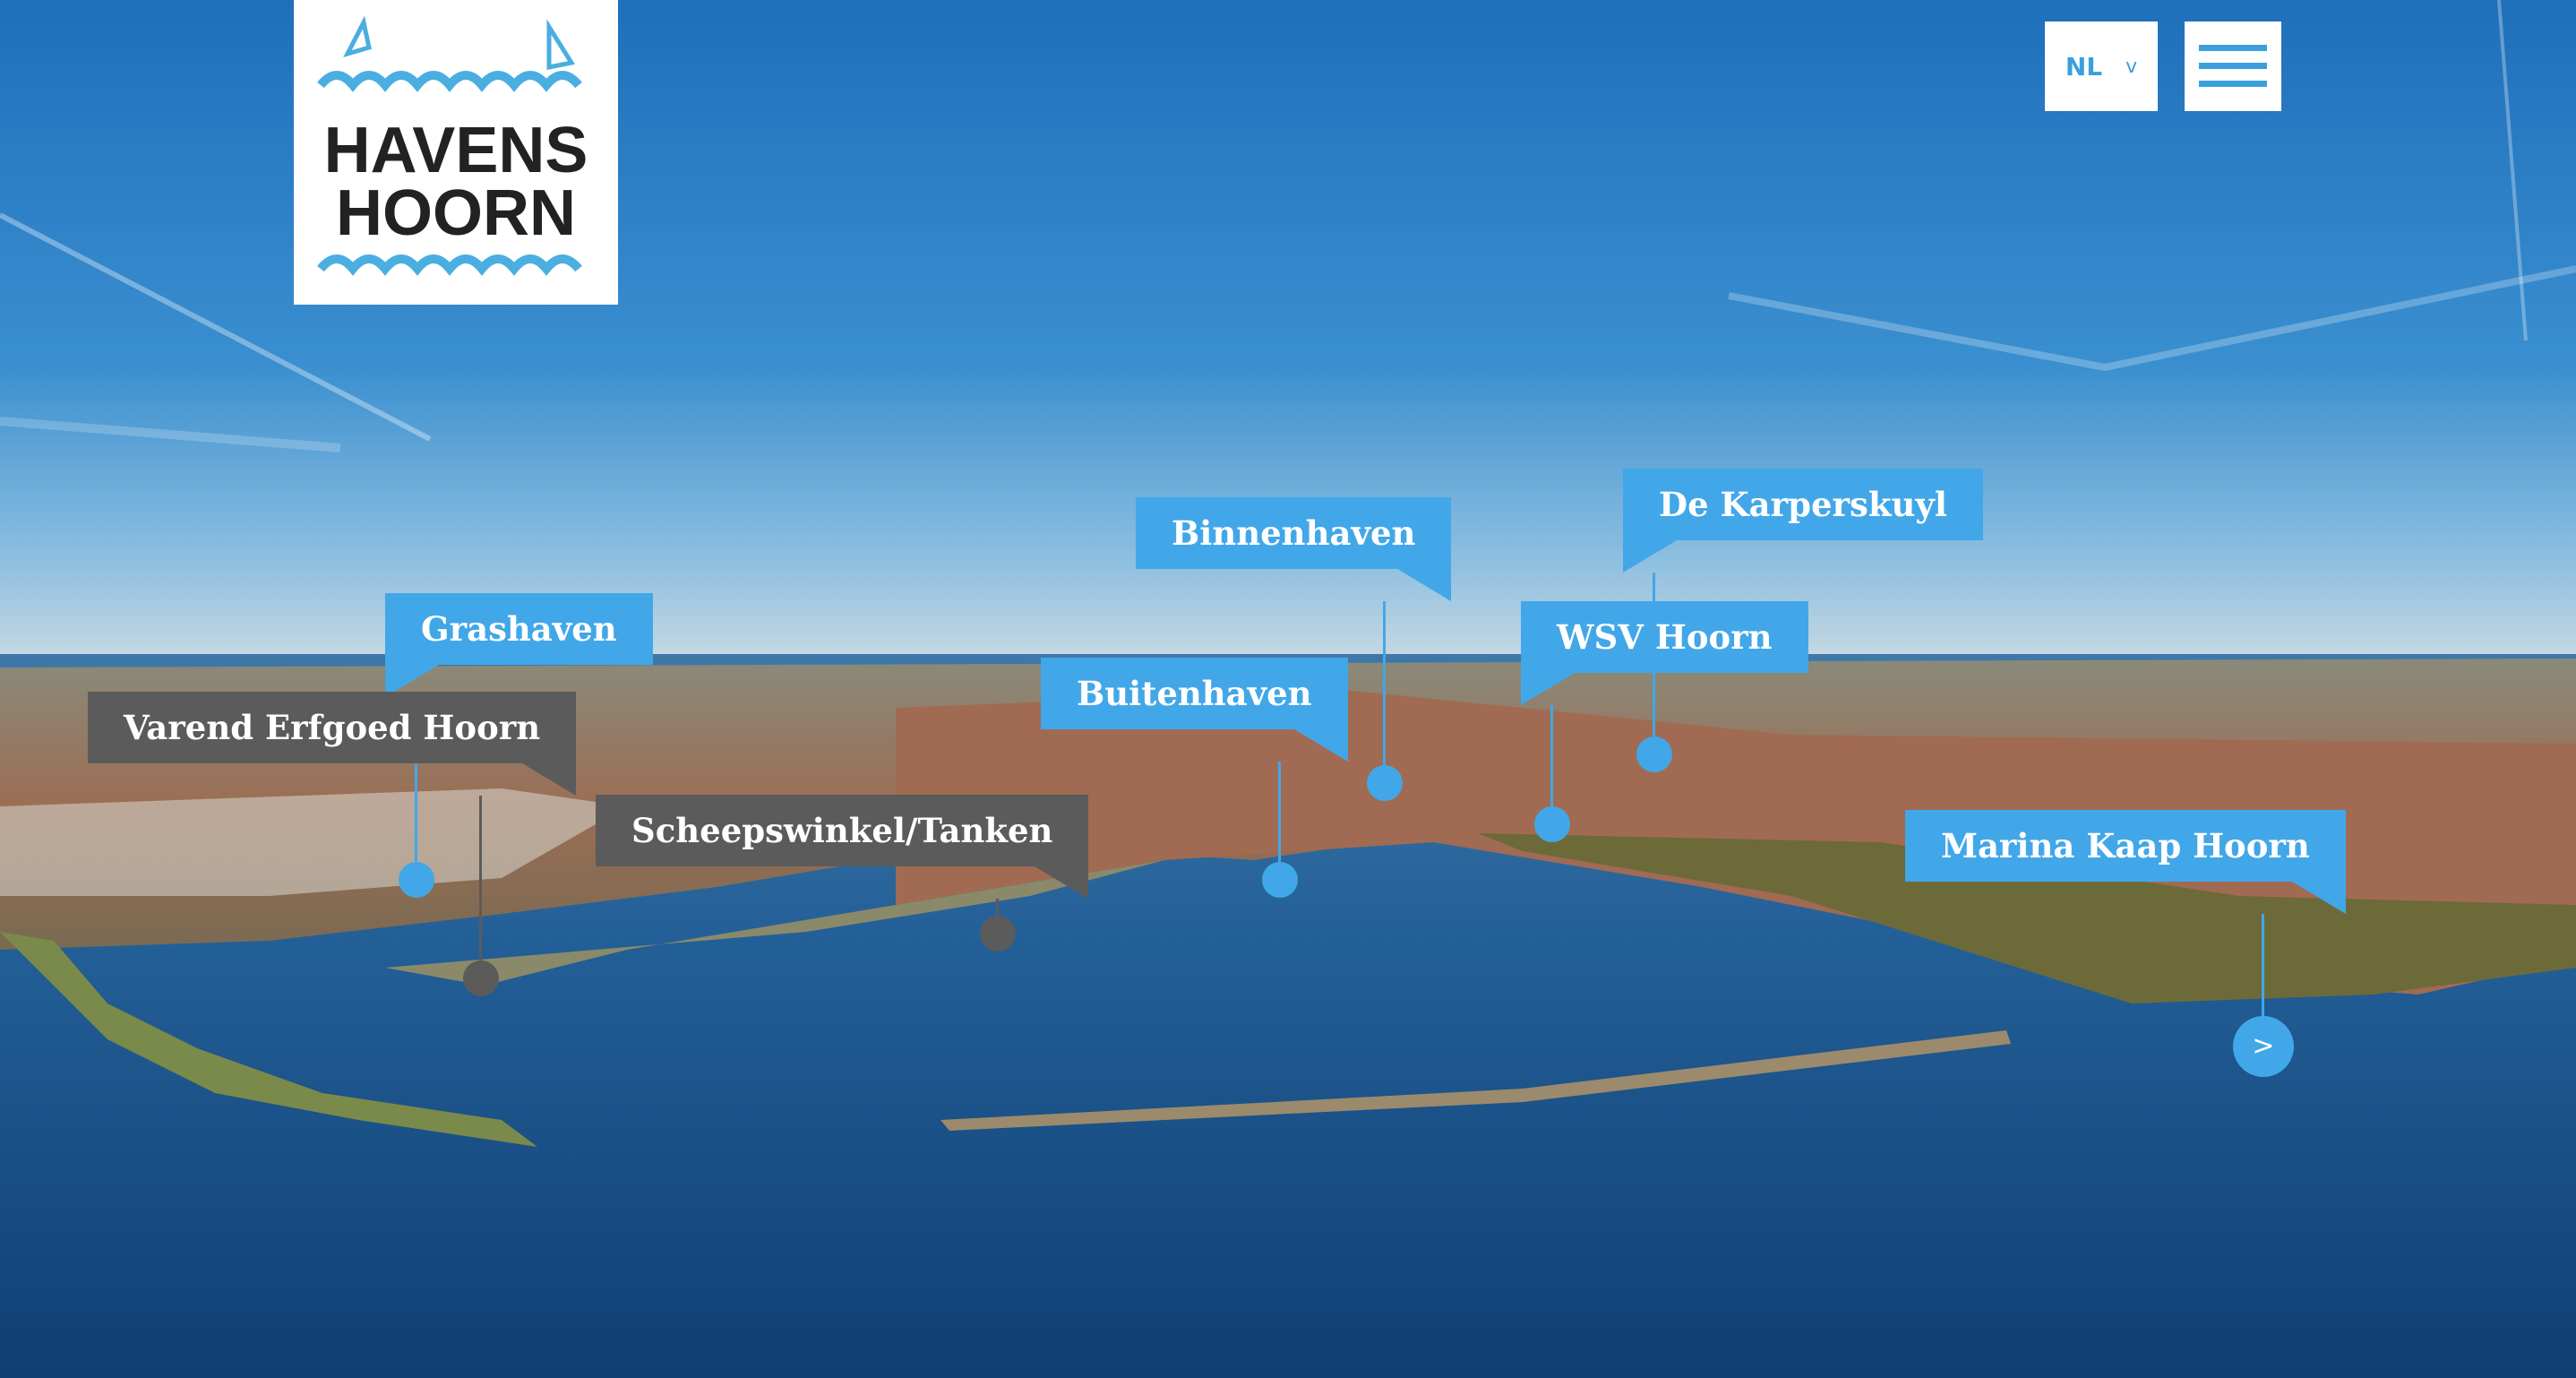 The height and width of the screenshot is (1378, 2576). I want to click on marker-stem-buitenhaven, so click(1279, 819).